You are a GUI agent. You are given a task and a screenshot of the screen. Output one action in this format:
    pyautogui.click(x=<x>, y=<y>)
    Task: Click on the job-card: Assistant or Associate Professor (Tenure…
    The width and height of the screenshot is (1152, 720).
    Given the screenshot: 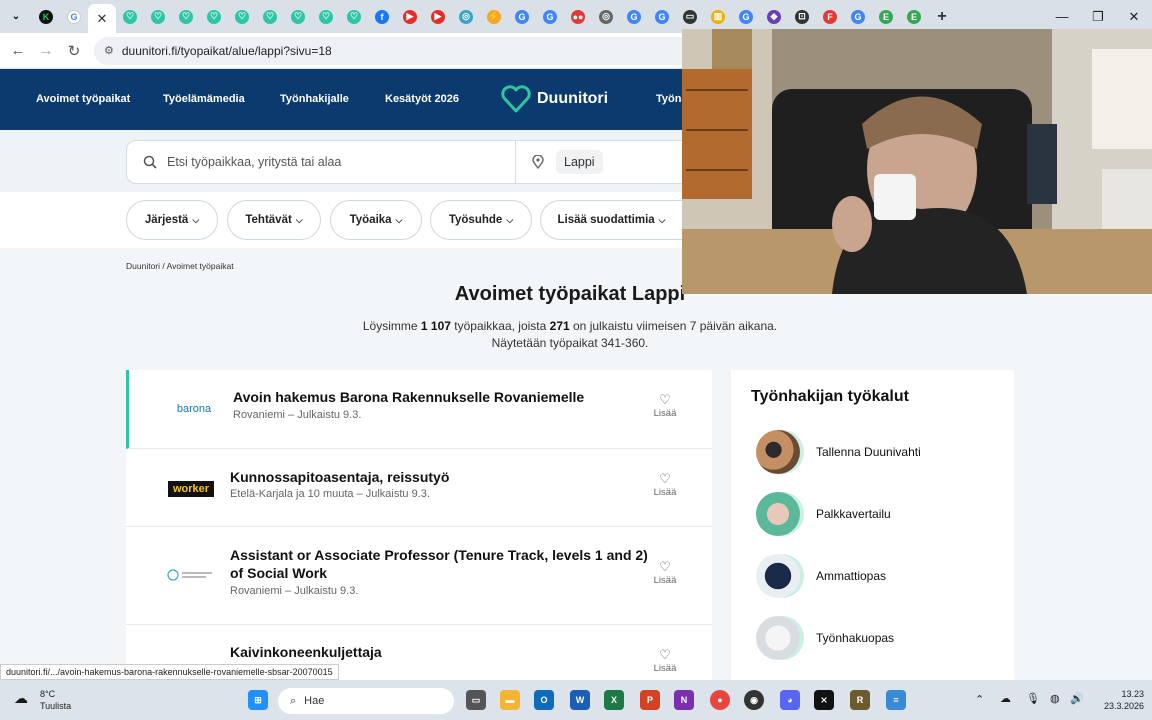 What is the action you would take?
    pyautogui.click(x=419, y=576)
    